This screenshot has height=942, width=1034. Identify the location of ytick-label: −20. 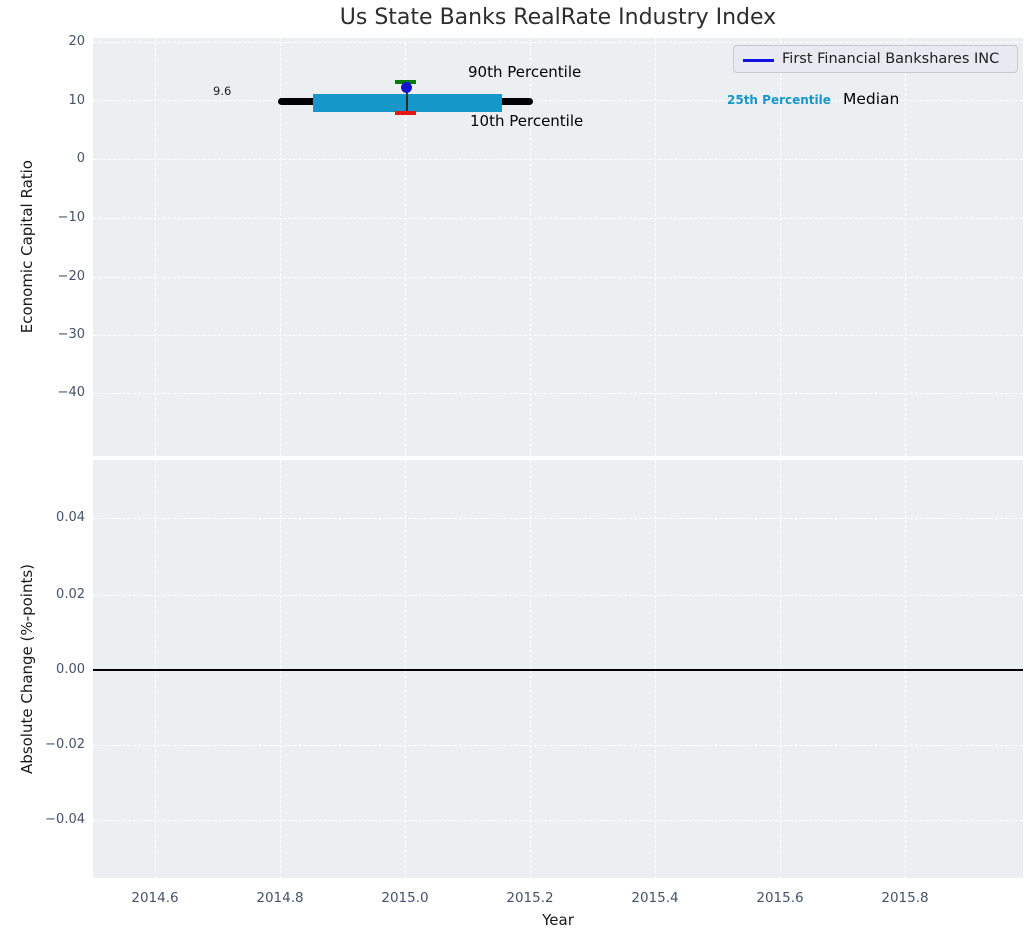
(71, 276).